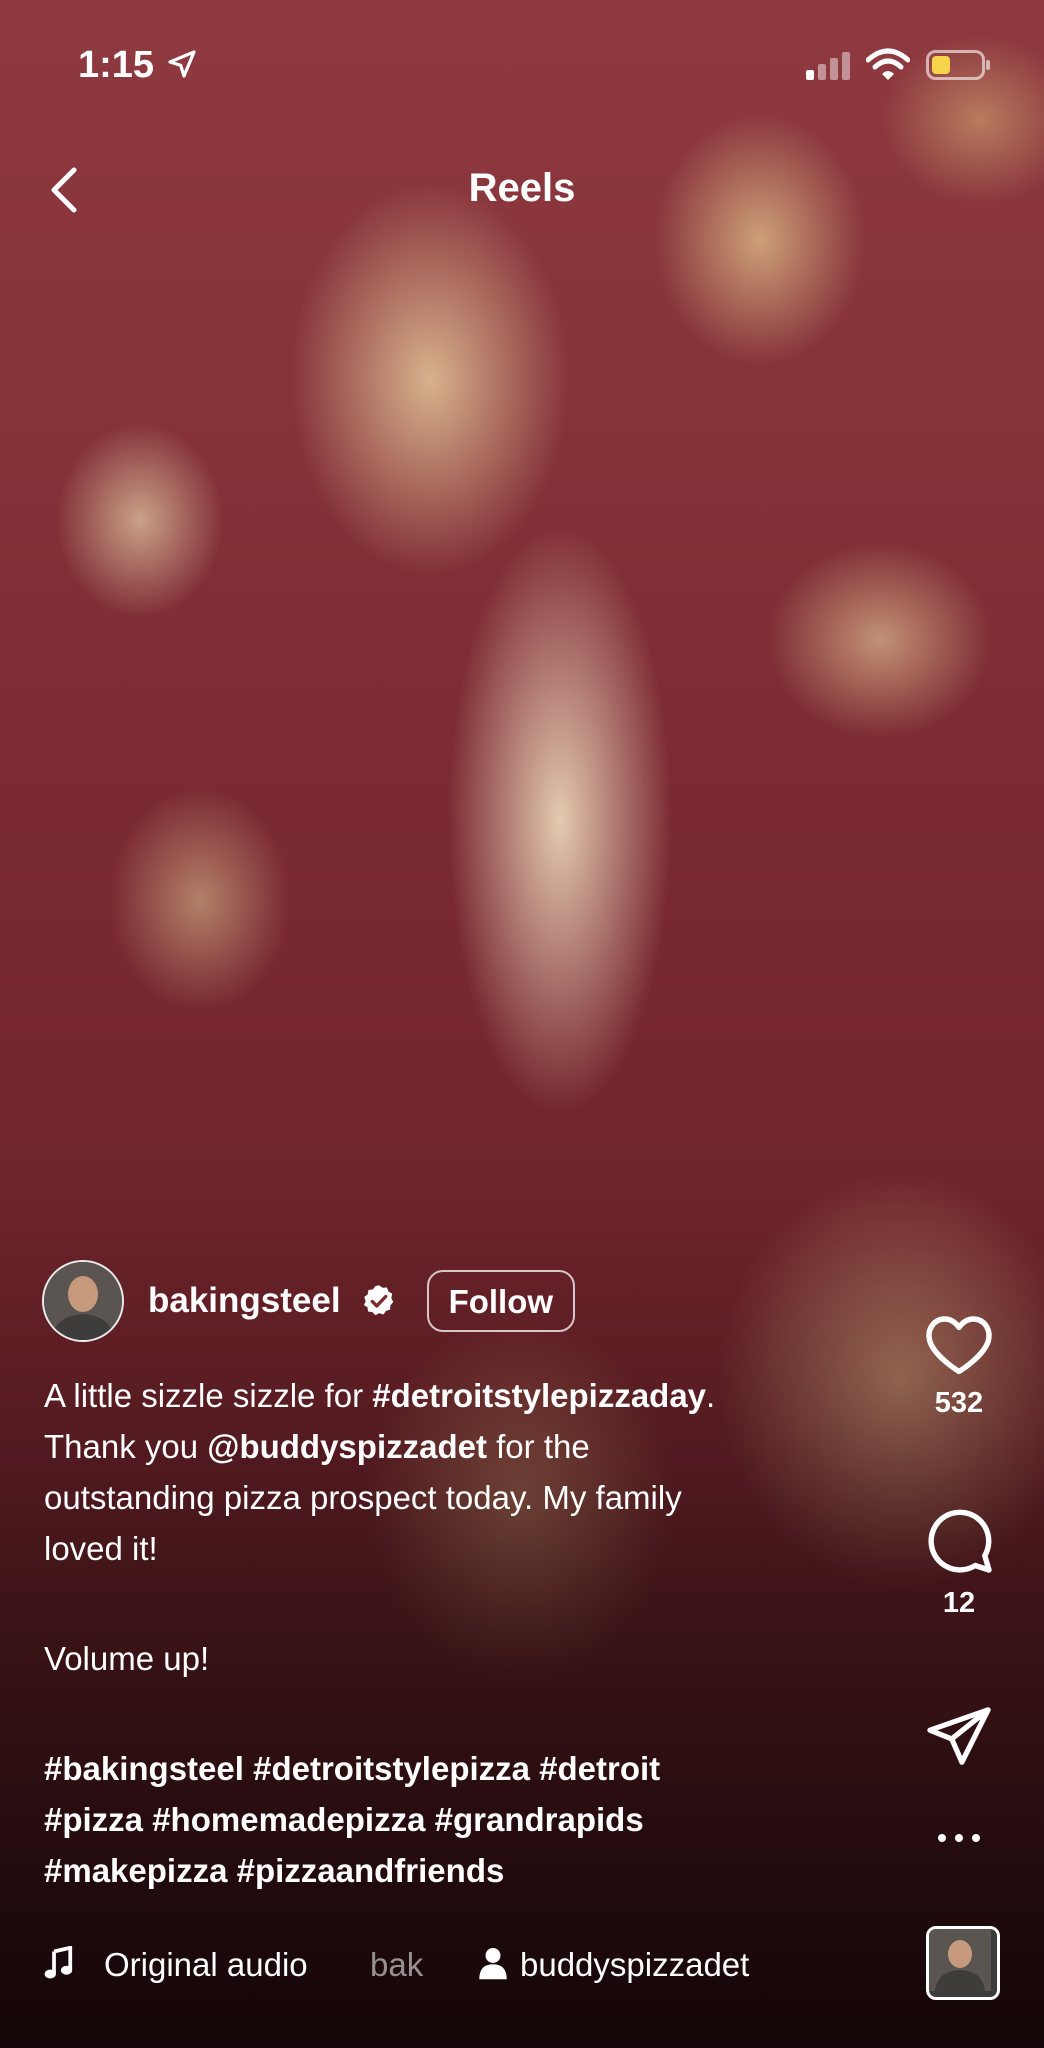 The height and width of the screenshot is (2048, 1044). I want to click on audio-bar: Original audio bak buddyspizzadet, so click(522, 1964).